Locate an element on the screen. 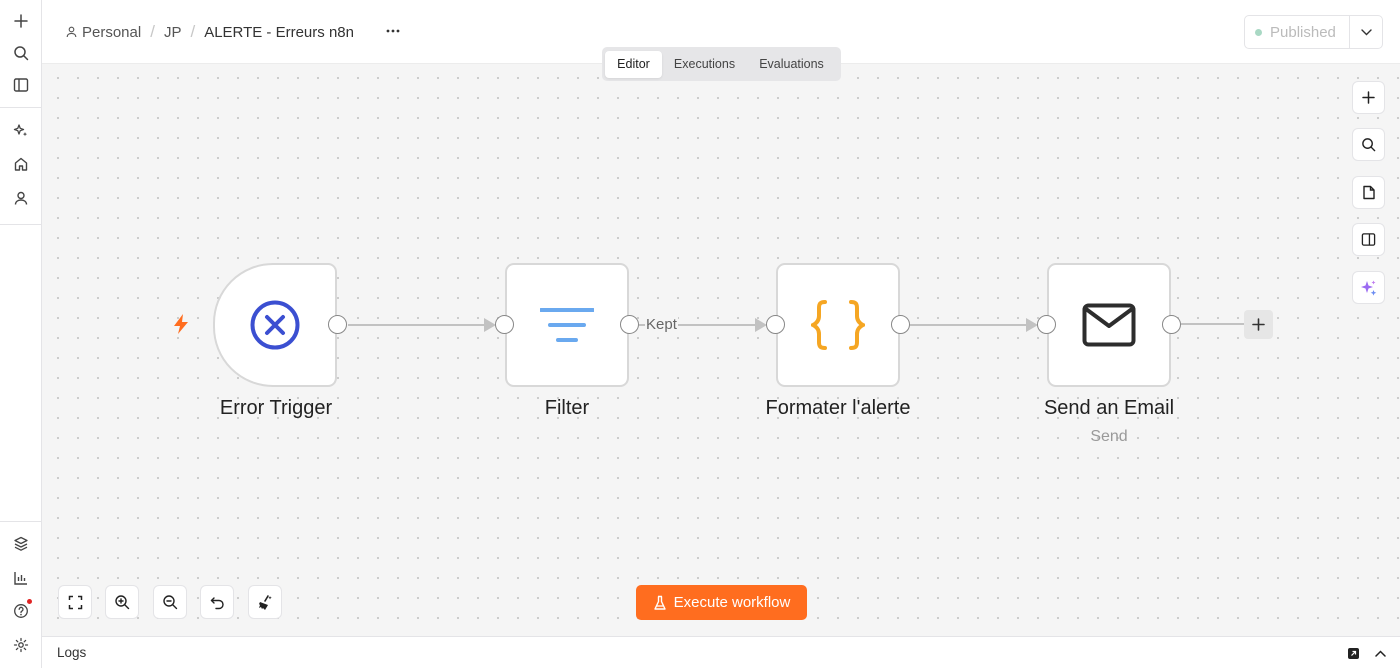 The image size is (1400, 668). filter-icon is located at coordinates (567, 325).